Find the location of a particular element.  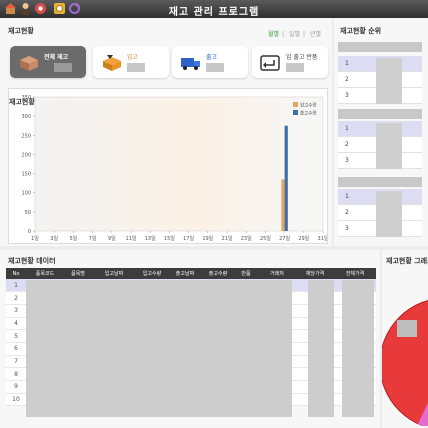

ranking-group-2: 1 2 3 is located at coordinates (380, 140).